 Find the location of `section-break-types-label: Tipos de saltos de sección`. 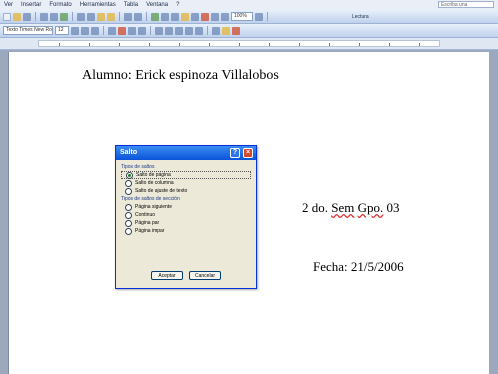

section-break-types-label: Tipos de saltos de sección is located at coordinates (150, 199).